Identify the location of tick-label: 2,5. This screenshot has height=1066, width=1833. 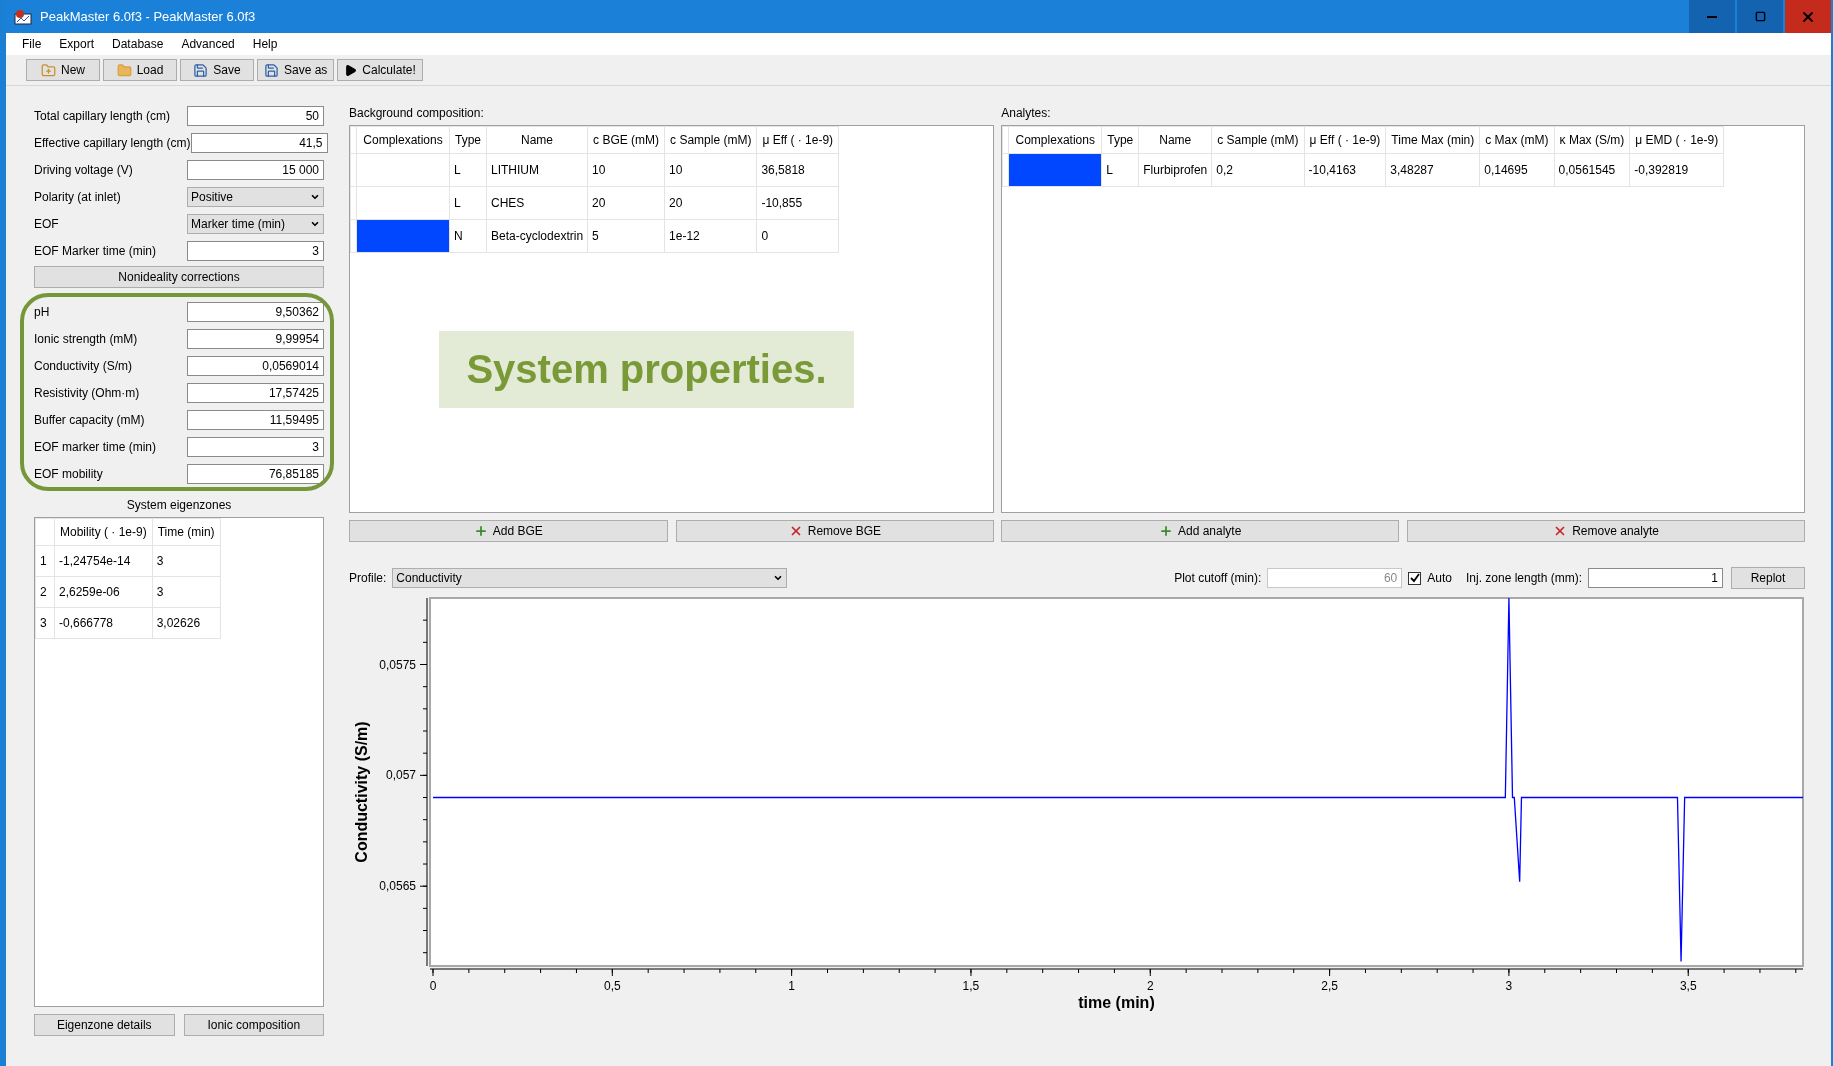
(1329, 986).